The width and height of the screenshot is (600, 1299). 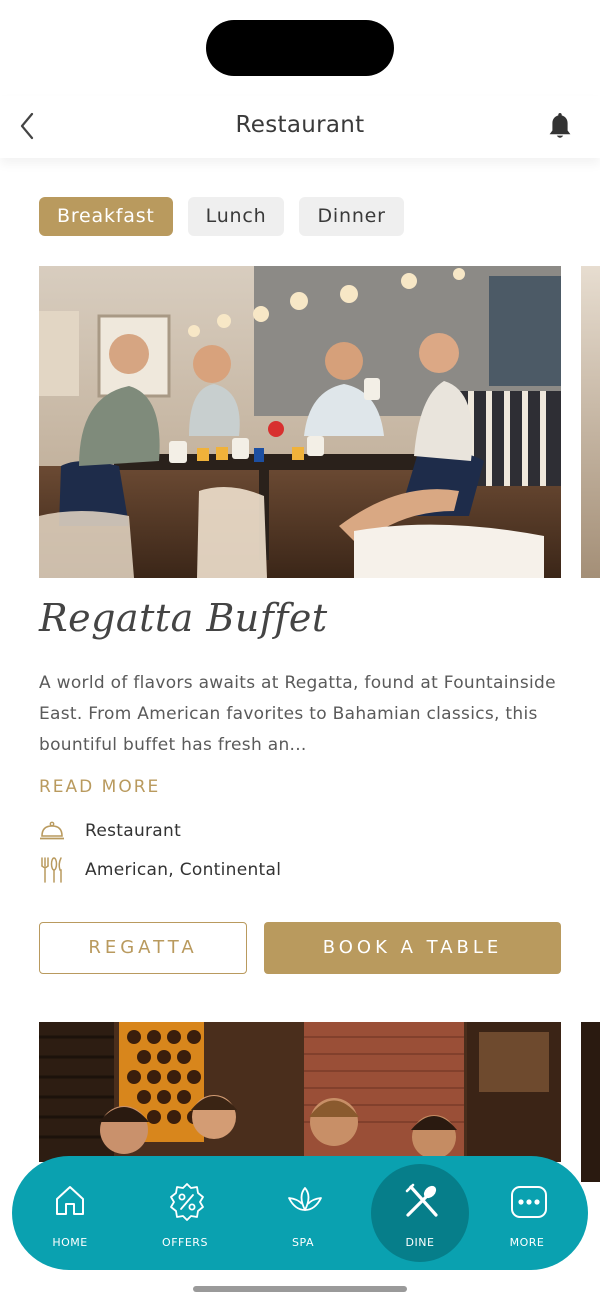 What do you see at coordinates (303, 1242) in the screenshot?
I see `tab-spa-label: SPA` at bounding box center [303, 1242].